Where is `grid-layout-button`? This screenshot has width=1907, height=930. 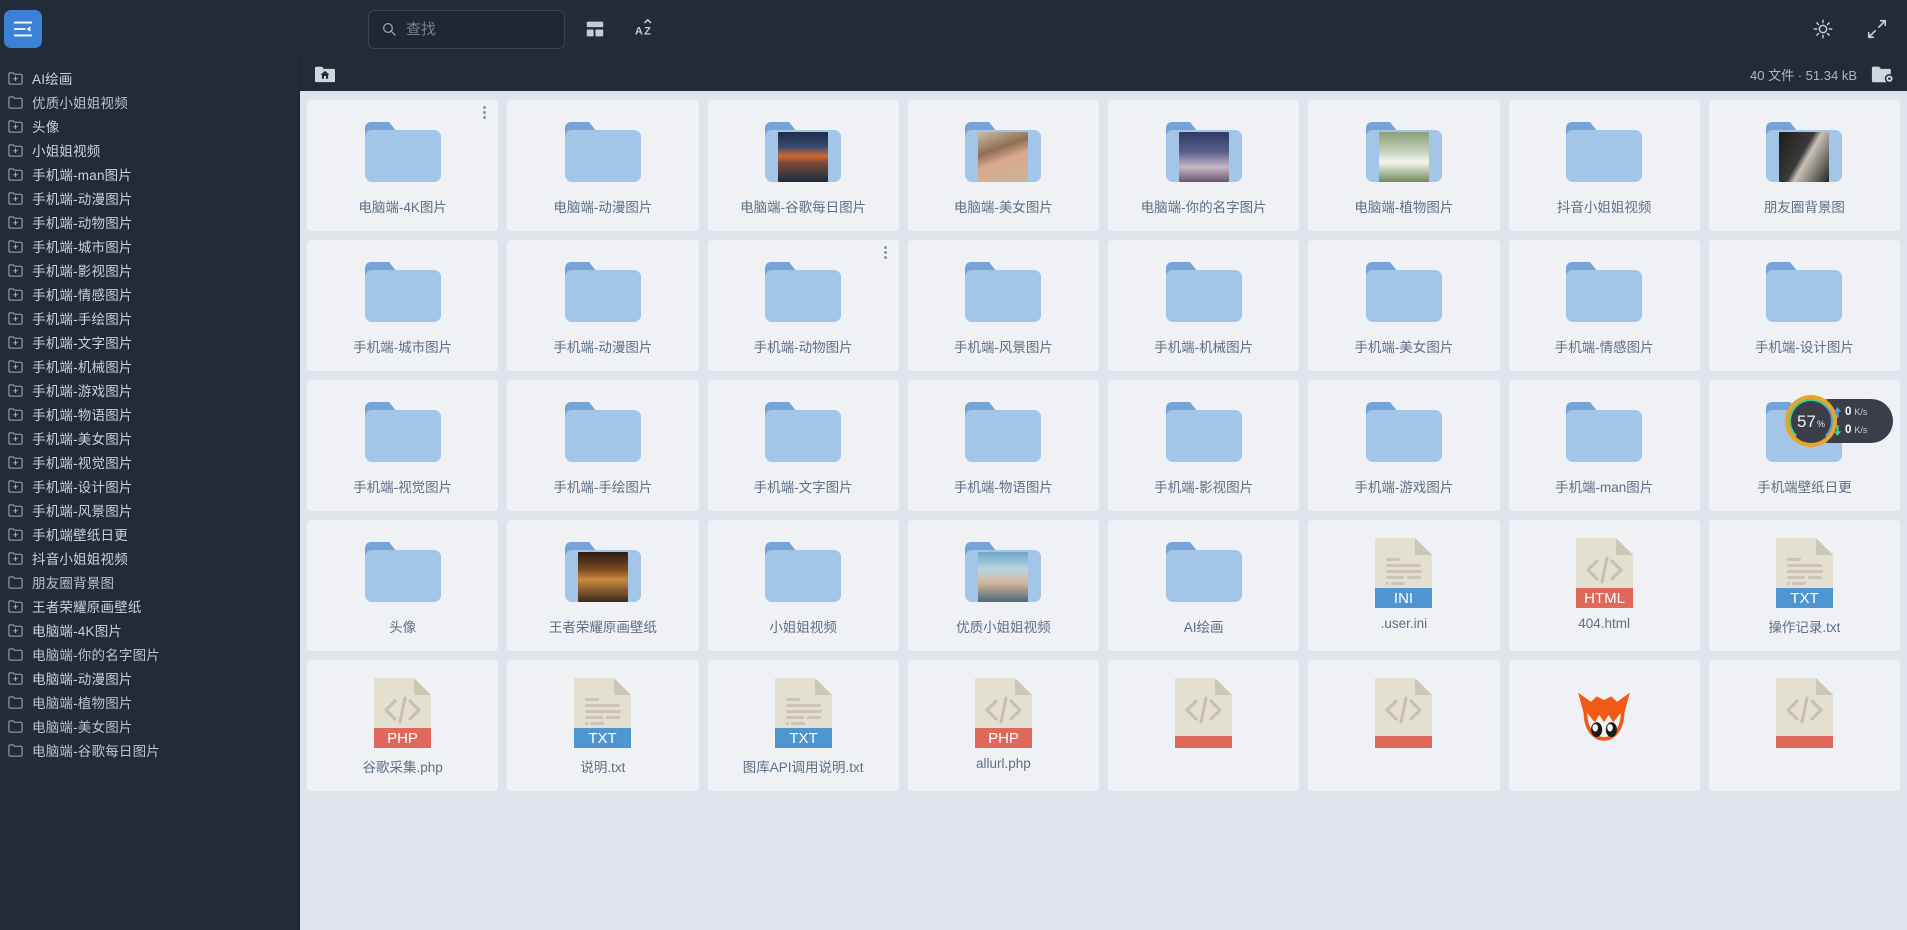
grid-layout-button is located at coordinates (595, 29).